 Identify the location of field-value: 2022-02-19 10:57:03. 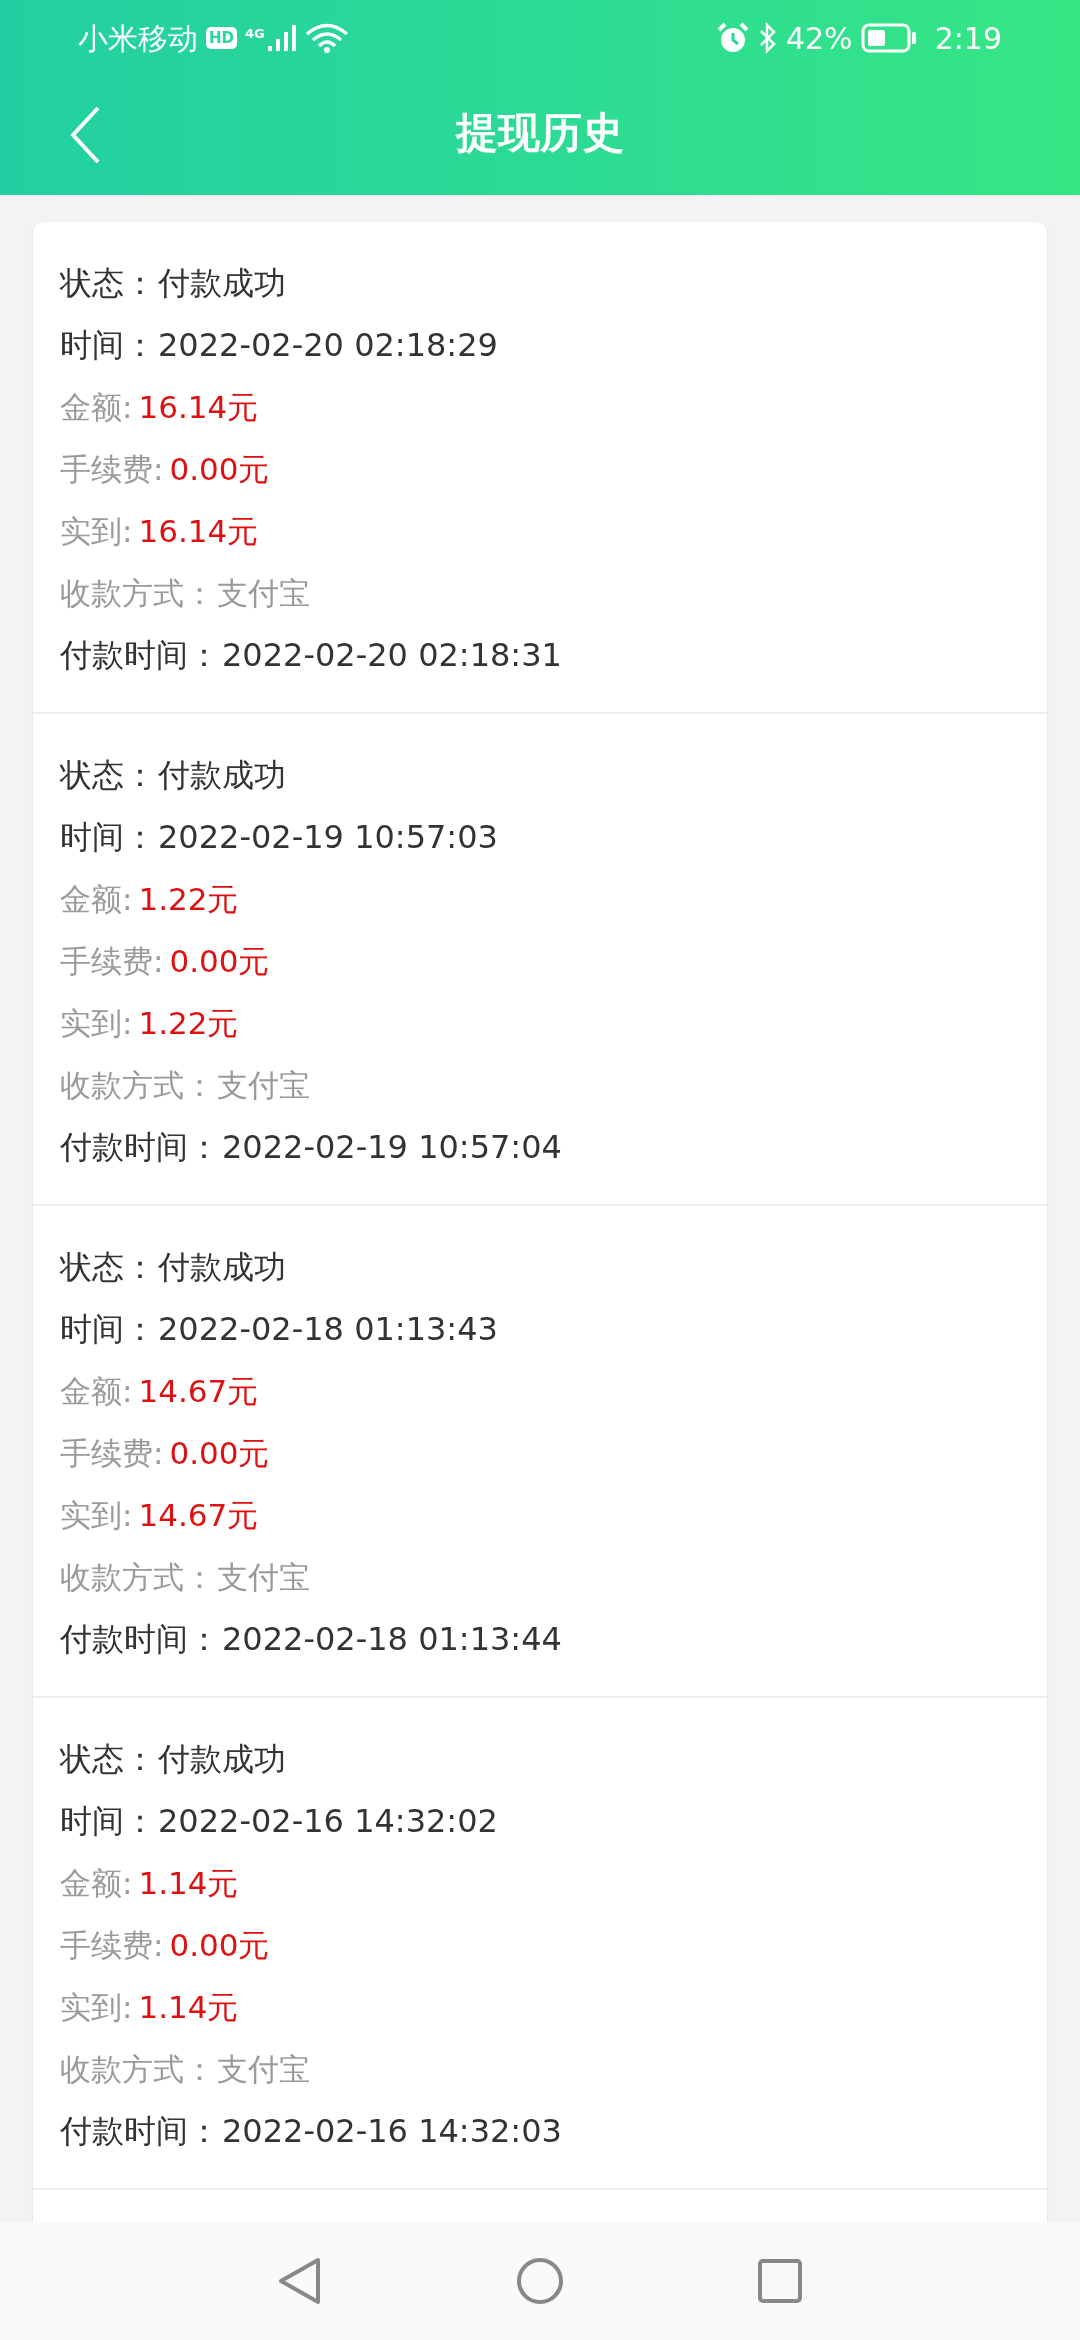
(328, 837).